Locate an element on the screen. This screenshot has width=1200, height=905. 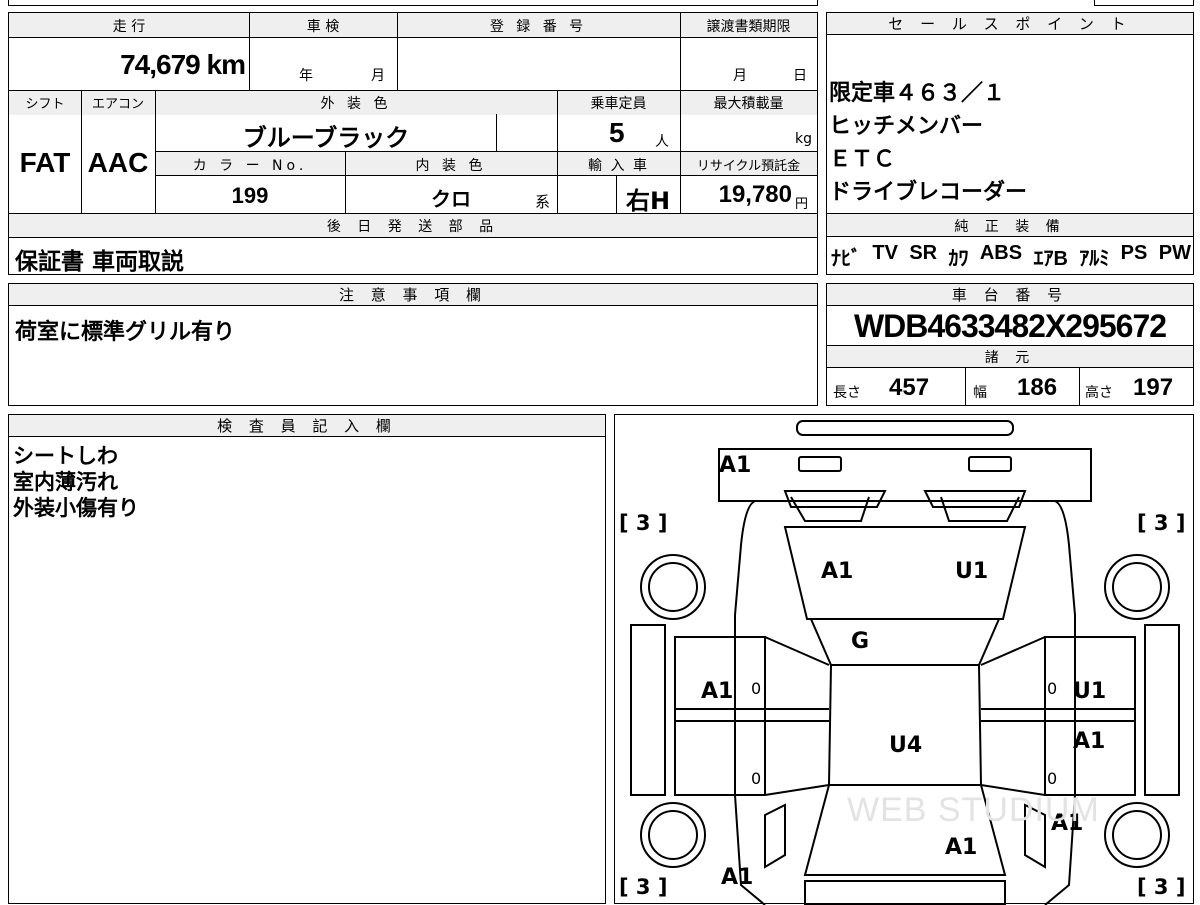
top-cutoff-strip-right is located at coordinates (1144, 3).